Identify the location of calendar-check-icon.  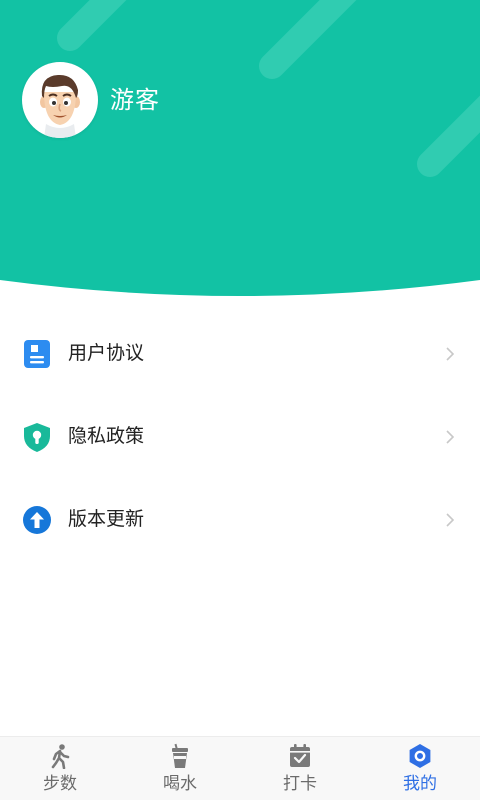
(300, 755).